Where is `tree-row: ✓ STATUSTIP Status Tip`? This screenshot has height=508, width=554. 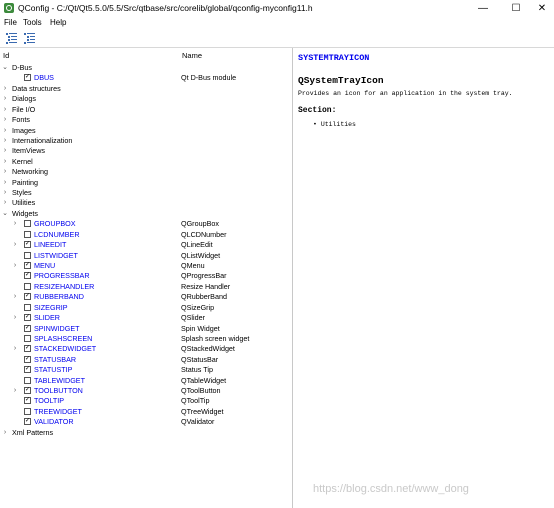 tree-row: ✓ STATUSTIP Status Tip is located at coordinates (146, 370).